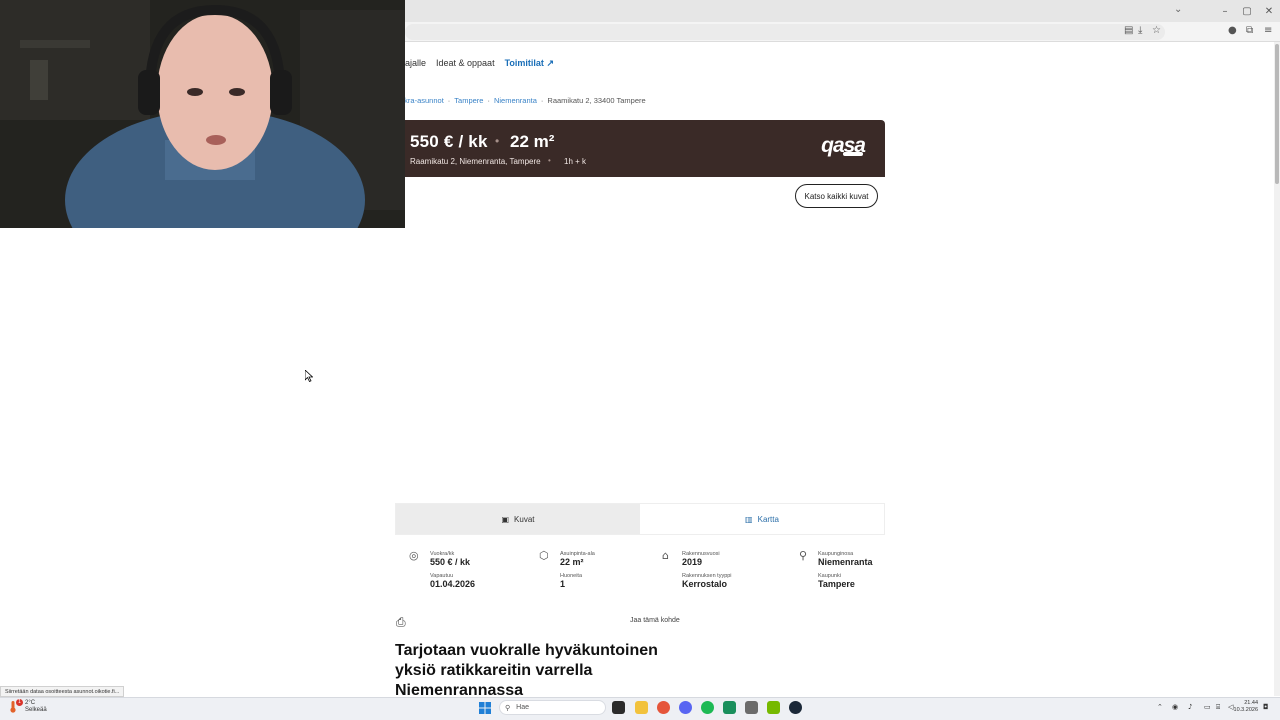 The height and width of the screenshot is (720, 1280). I want to click on steam-icon, so click(795, 707).